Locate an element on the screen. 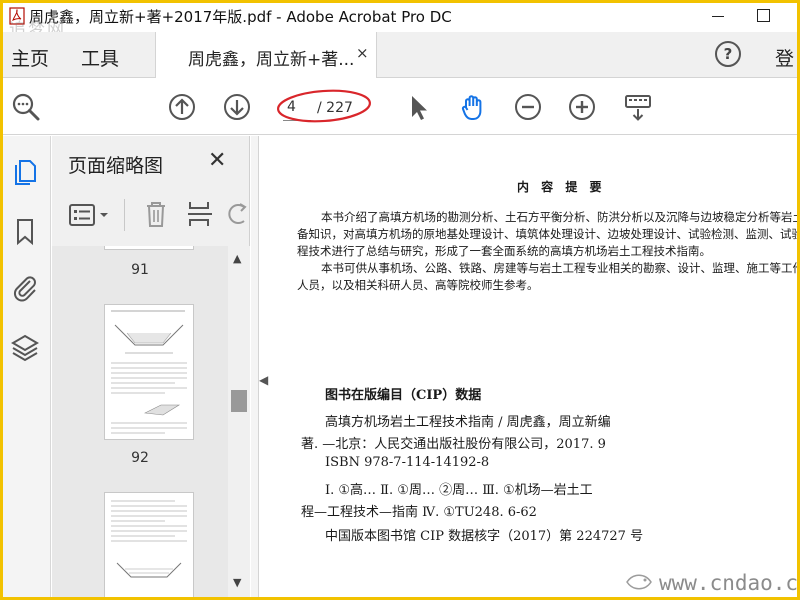 This screenshot has height=600, width=800. cip-heading: 图书在版编目（CIP）数据 is located at coordinates (403, 395).